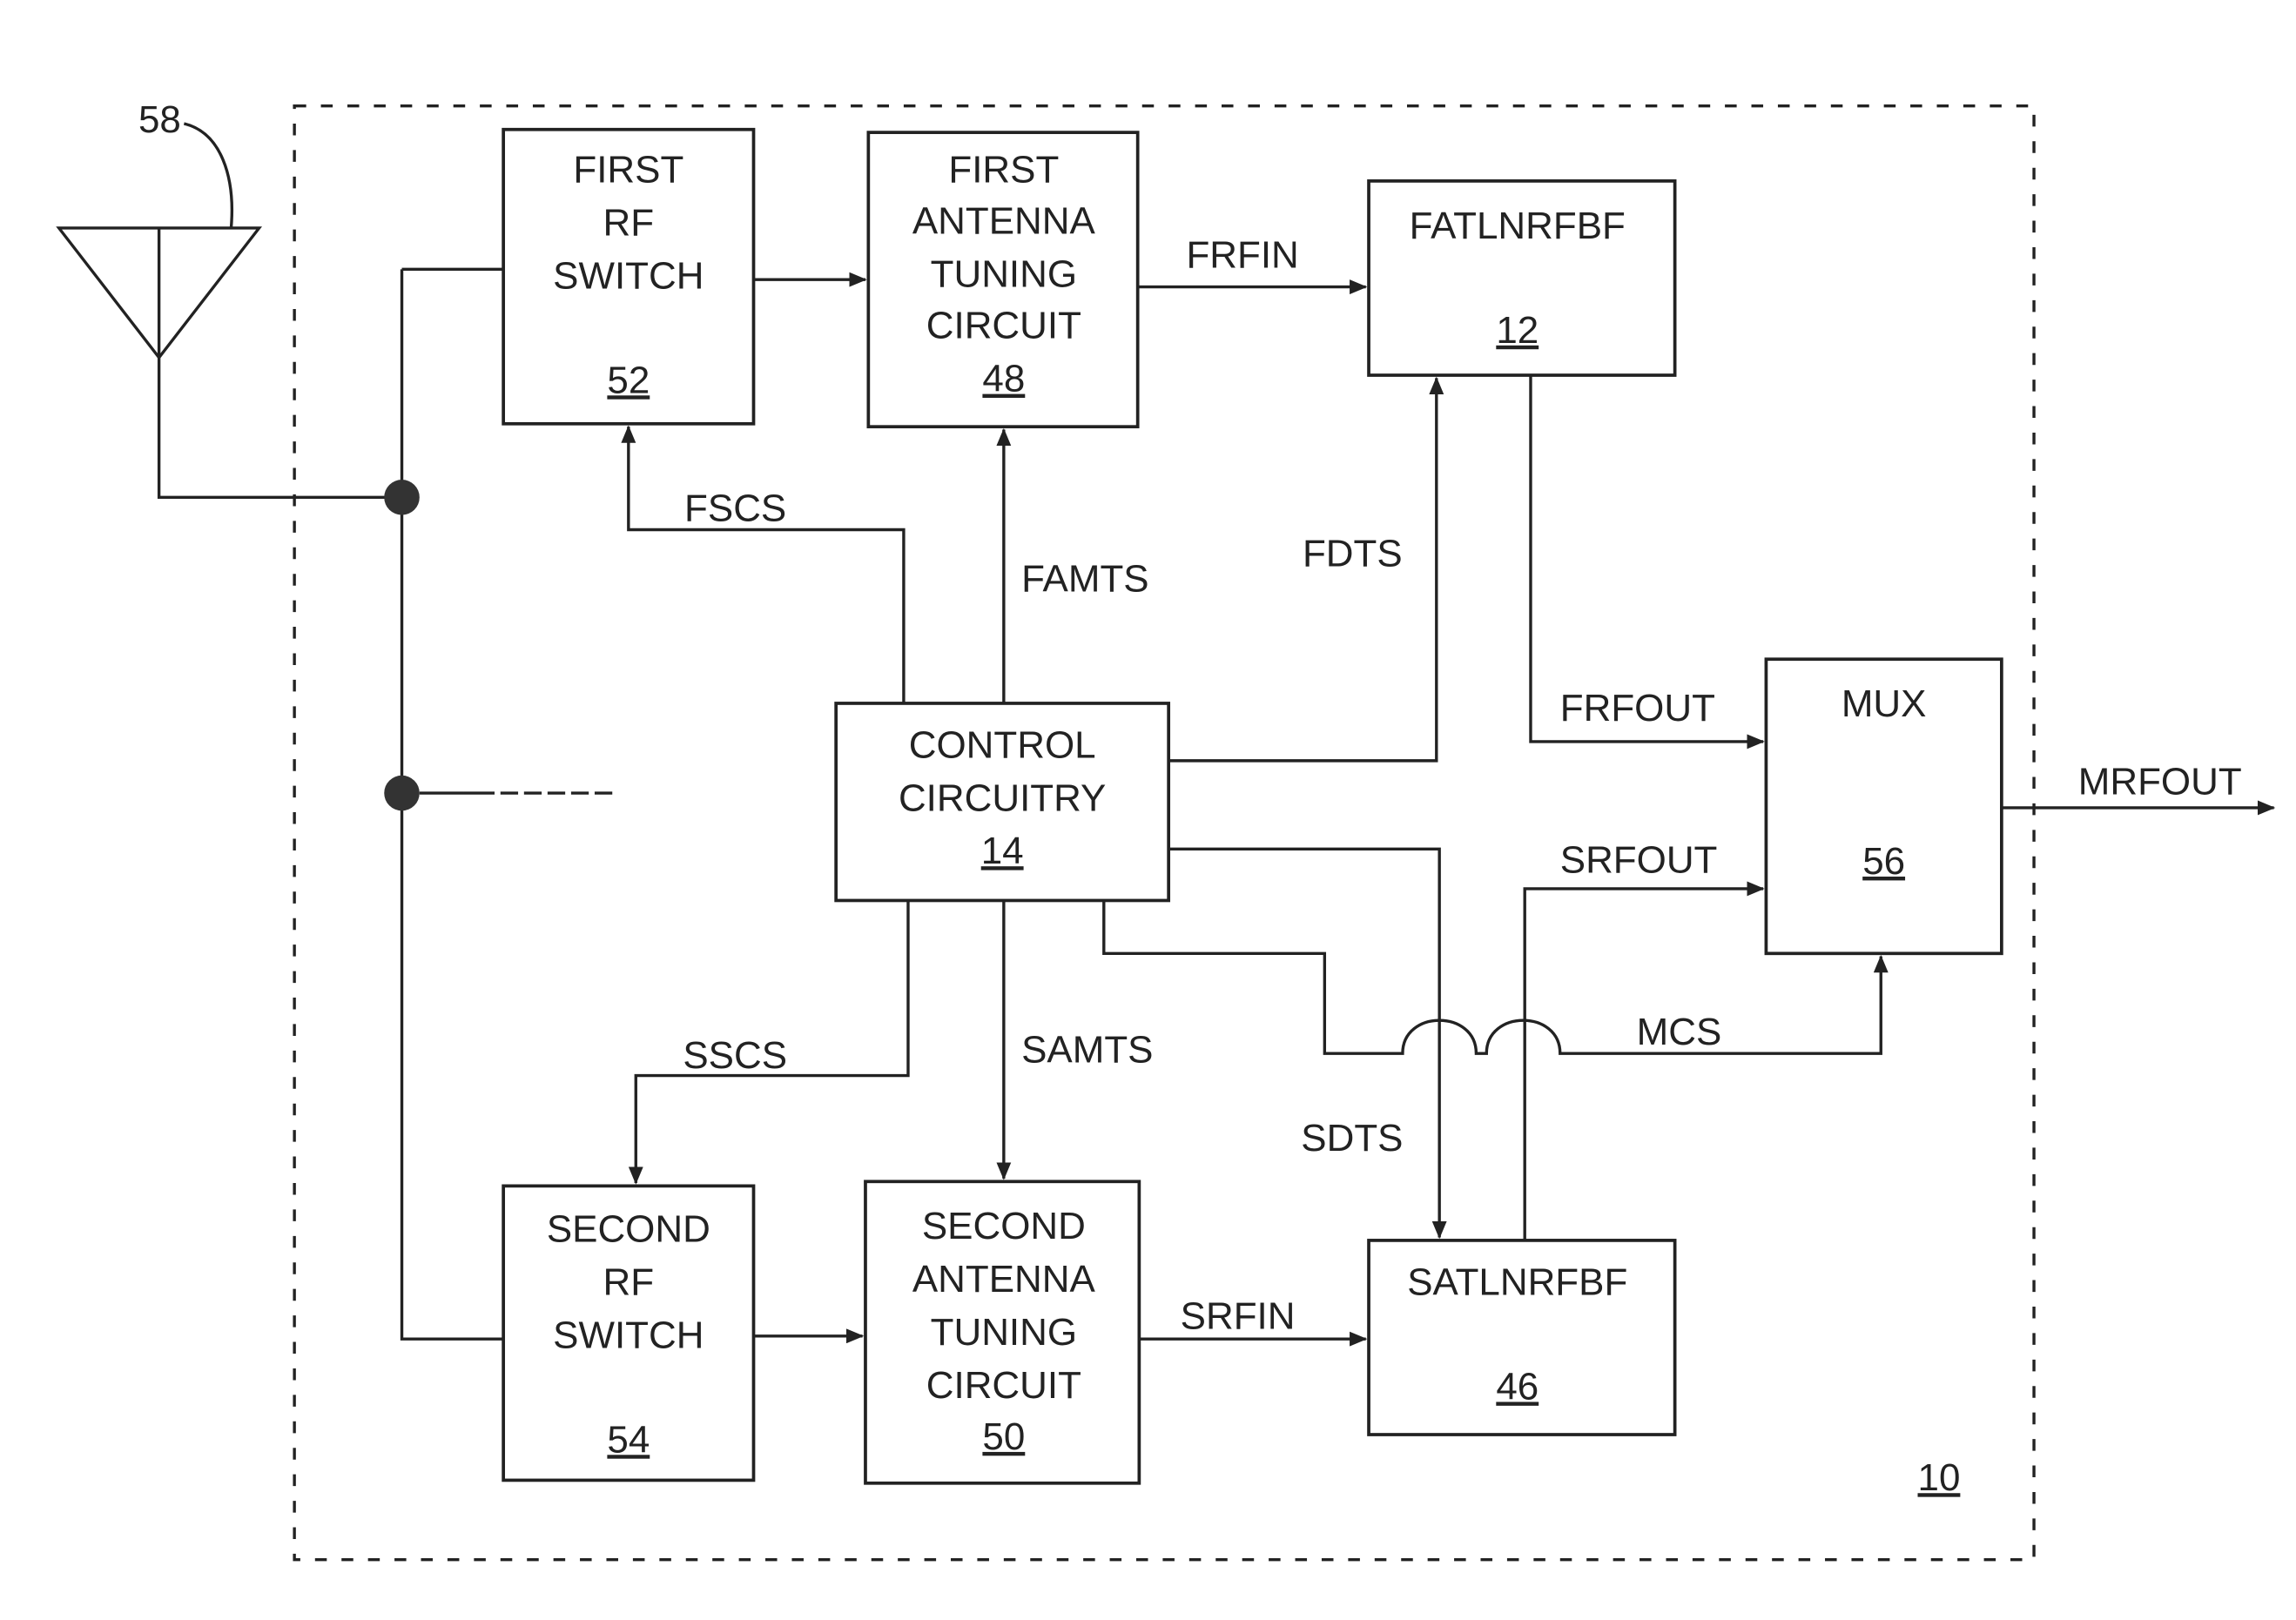 The height and width of the screenshot is (1620, 2296). I want to click on label-sdts: SDTS, so click(1352, 1139).